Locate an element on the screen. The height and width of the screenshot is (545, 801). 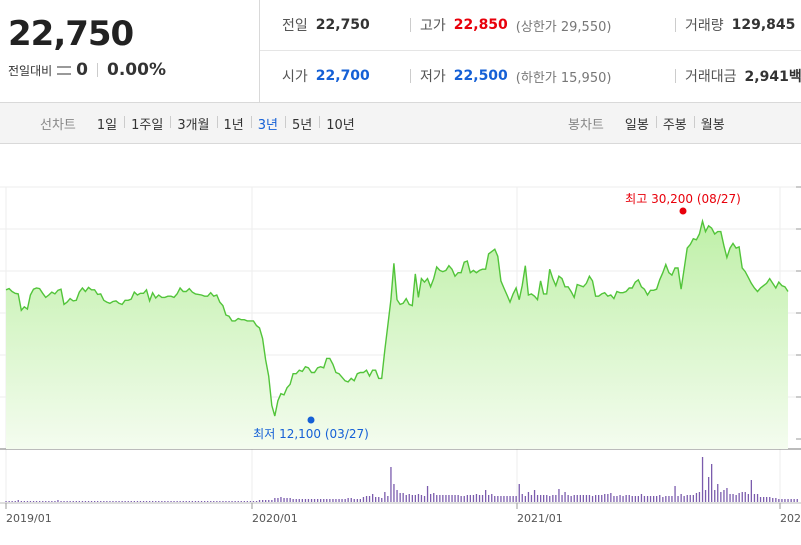
tab-10y: 10년 is located at coordinates (340, 123).